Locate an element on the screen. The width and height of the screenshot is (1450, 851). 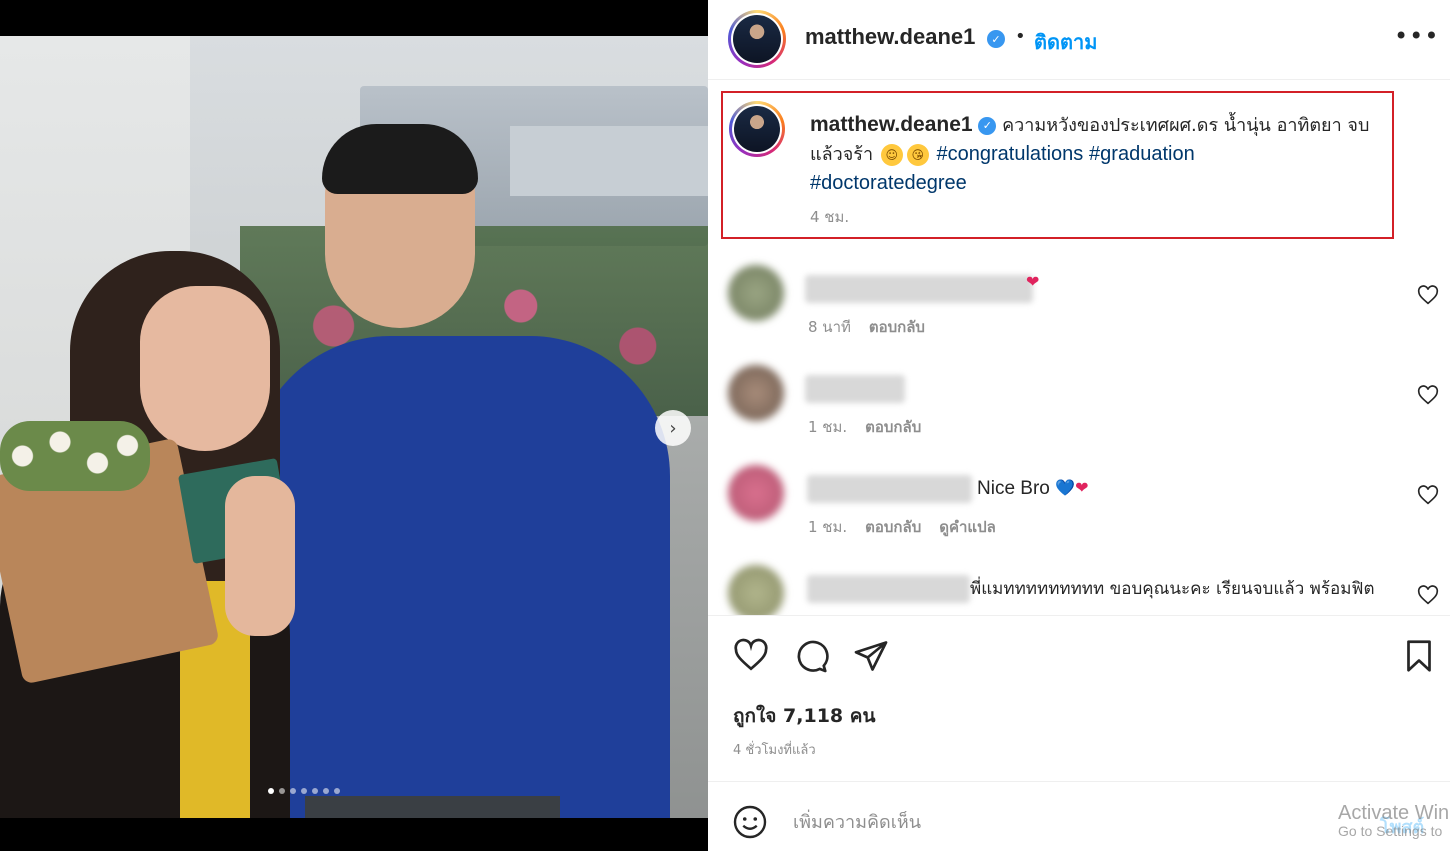
caption-author-avatar is located at coordinates (757, 129).